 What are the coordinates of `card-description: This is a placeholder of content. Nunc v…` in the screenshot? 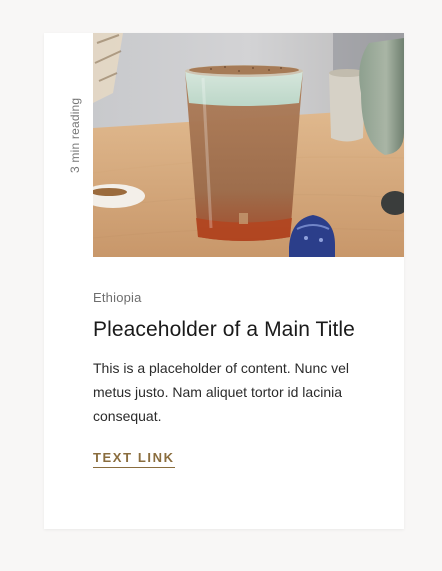 It's located at (221, 392).